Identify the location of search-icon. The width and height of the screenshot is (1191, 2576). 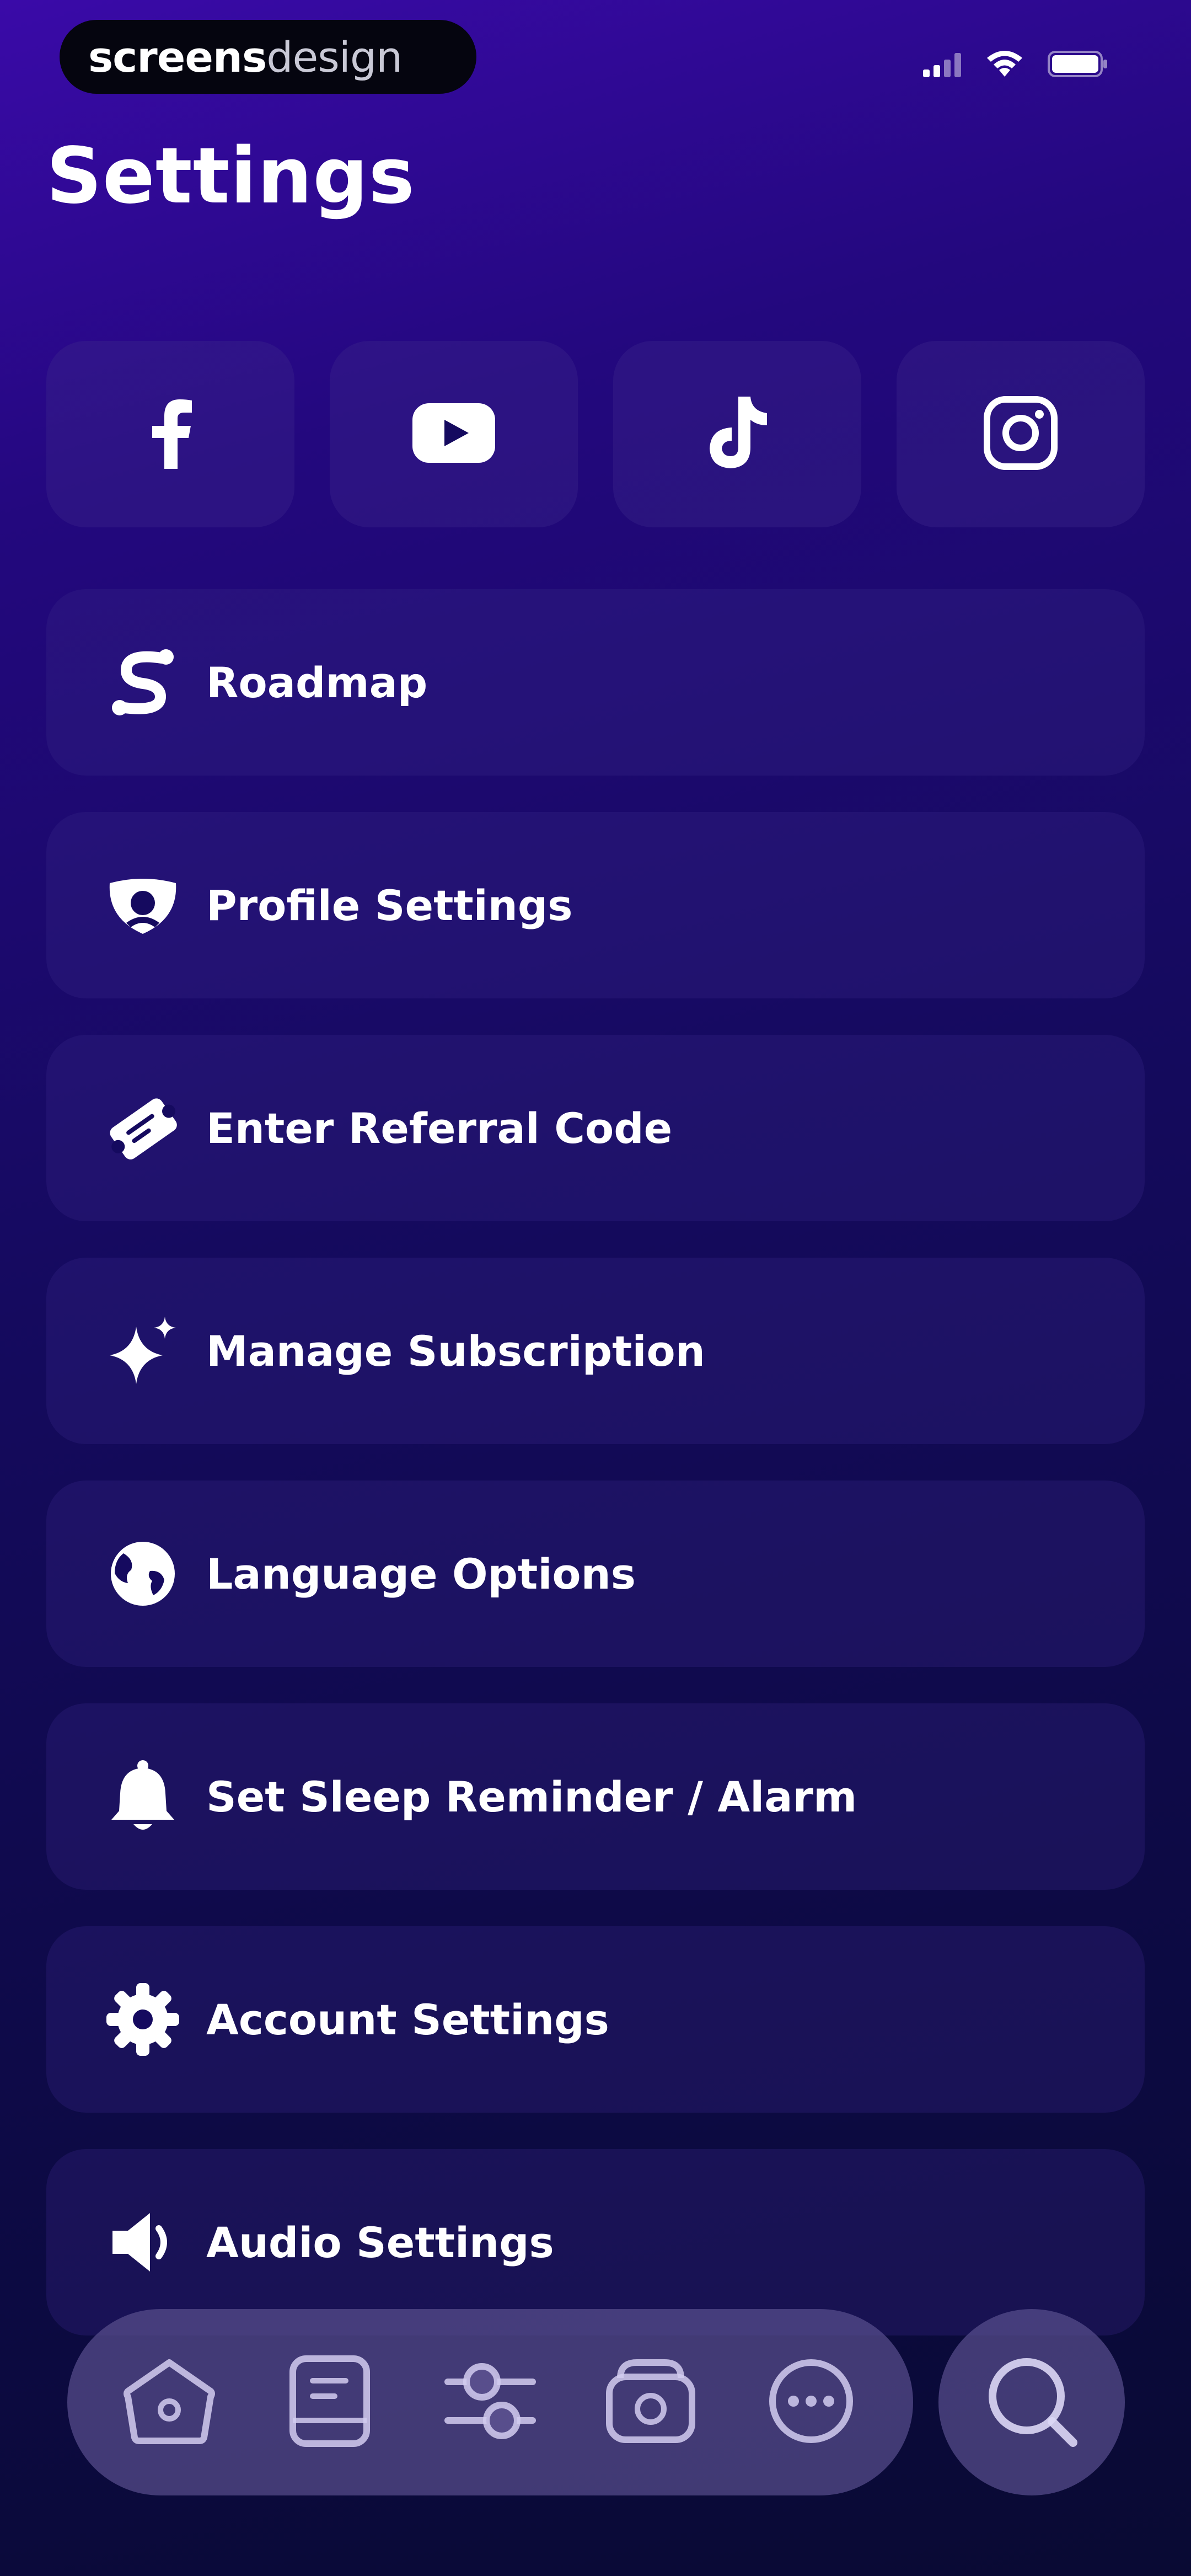
(1032, 2402).